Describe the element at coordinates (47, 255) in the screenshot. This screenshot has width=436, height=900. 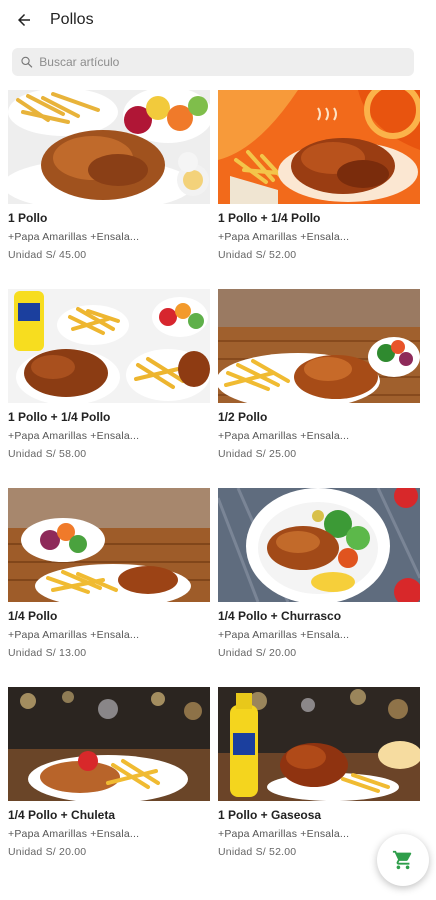
I see `product-price: Unidad S/ 45.00` at that location.